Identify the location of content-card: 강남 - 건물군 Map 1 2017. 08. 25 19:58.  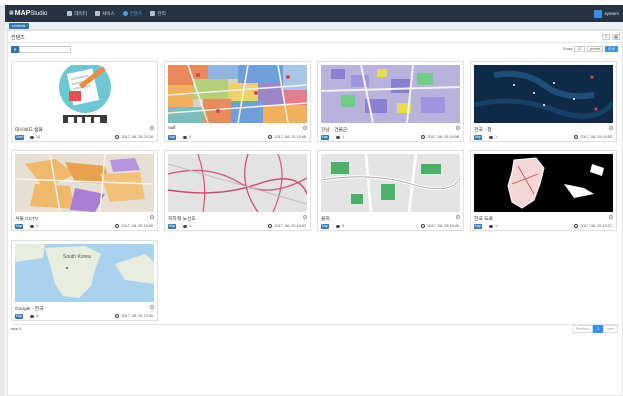
(390, 101).